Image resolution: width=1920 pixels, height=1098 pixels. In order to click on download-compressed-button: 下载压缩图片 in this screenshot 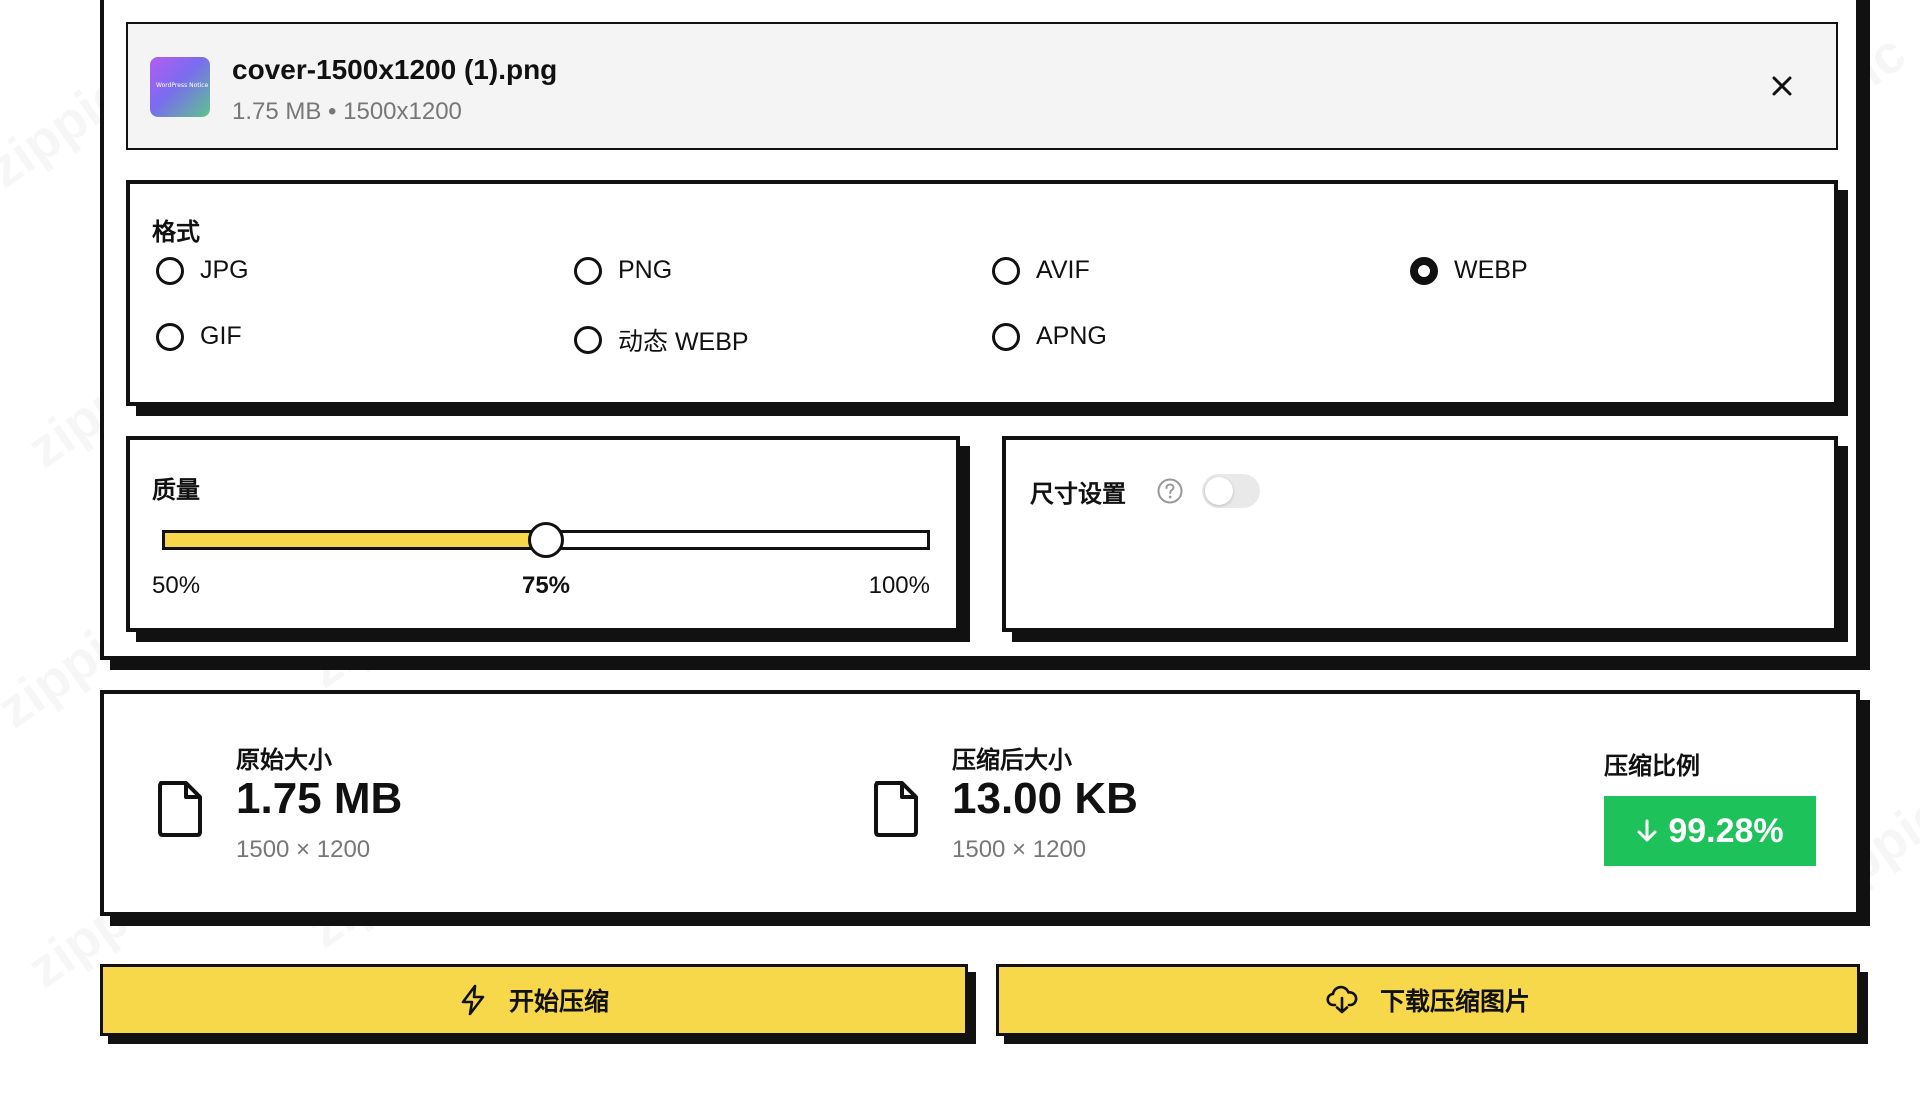, I will do `click(1428, 1000)`.